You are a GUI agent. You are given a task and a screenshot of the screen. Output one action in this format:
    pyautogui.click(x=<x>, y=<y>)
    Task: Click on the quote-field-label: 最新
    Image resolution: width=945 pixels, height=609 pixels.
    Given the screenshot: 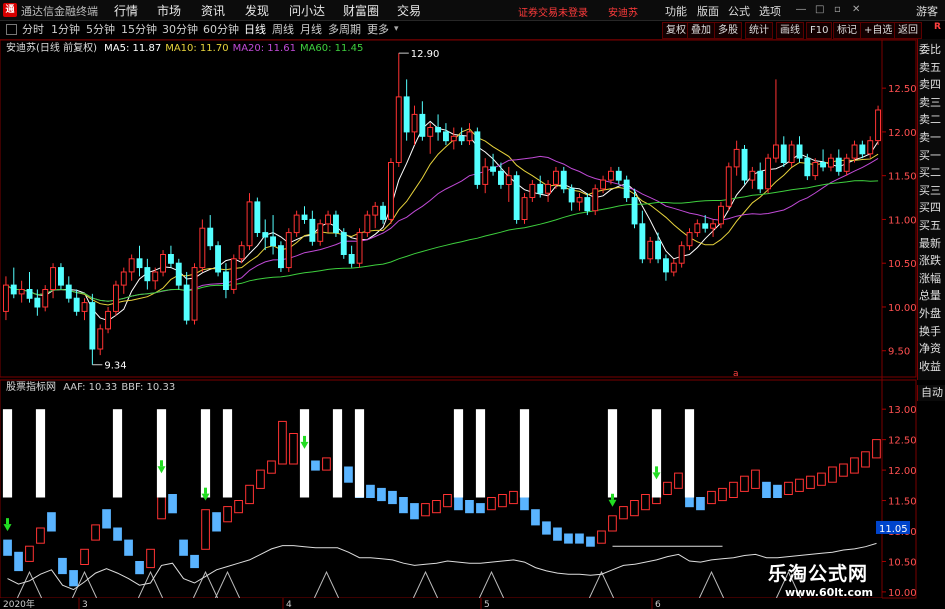 What is the action you would take?
    pyautogui.click(x=932, y=243)
    